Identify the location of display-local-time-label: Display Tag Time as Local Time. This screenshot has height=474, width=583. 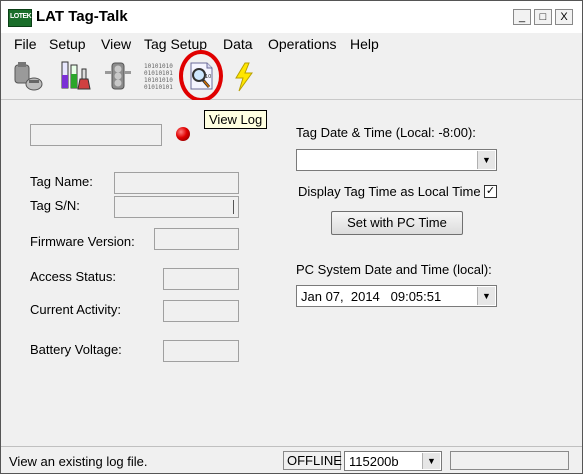
(389, 191).